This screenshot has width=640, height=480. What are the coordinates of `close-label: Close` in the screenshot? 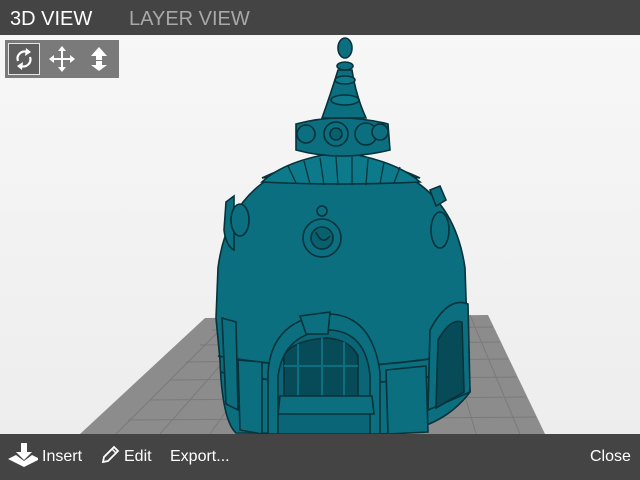 It's located at (610, 456).